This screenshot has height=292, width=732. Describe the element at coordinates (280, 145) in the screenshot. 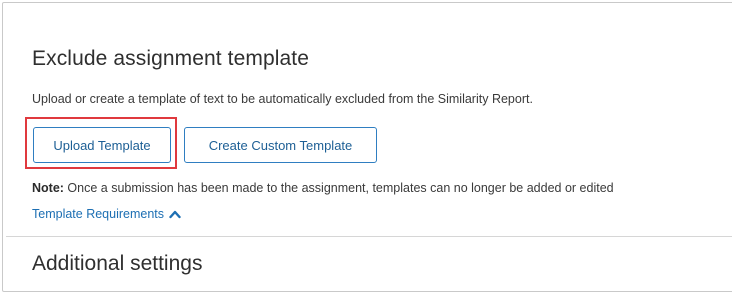

I see `create-custom-template-button: Create Custom Template` at that location.